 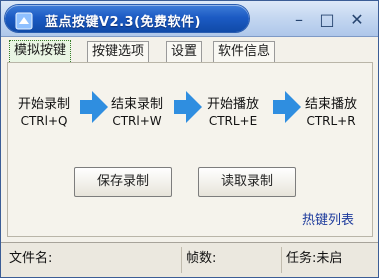 What do you see at coordinates (44, 113) in the screenshot?
I see `step-start-record: 开始录制 CTRl+Q` at bounding box center [44, 113].